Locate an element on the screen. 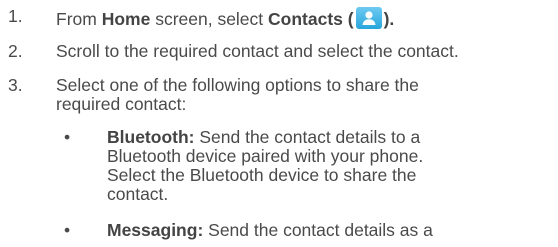  step-number: 1. is located at coordinates (15, 16).